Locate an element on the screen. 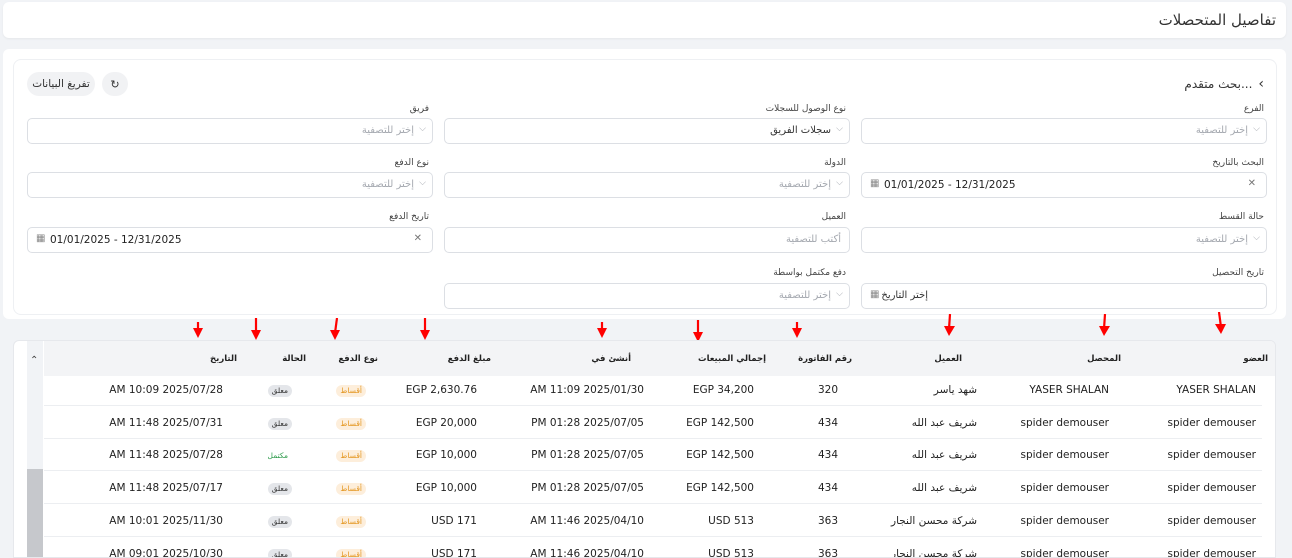 The height and width of the screenshot is (558, 1292). cell-collector: YASER SHALAN is located at coordinates (1069, 390).